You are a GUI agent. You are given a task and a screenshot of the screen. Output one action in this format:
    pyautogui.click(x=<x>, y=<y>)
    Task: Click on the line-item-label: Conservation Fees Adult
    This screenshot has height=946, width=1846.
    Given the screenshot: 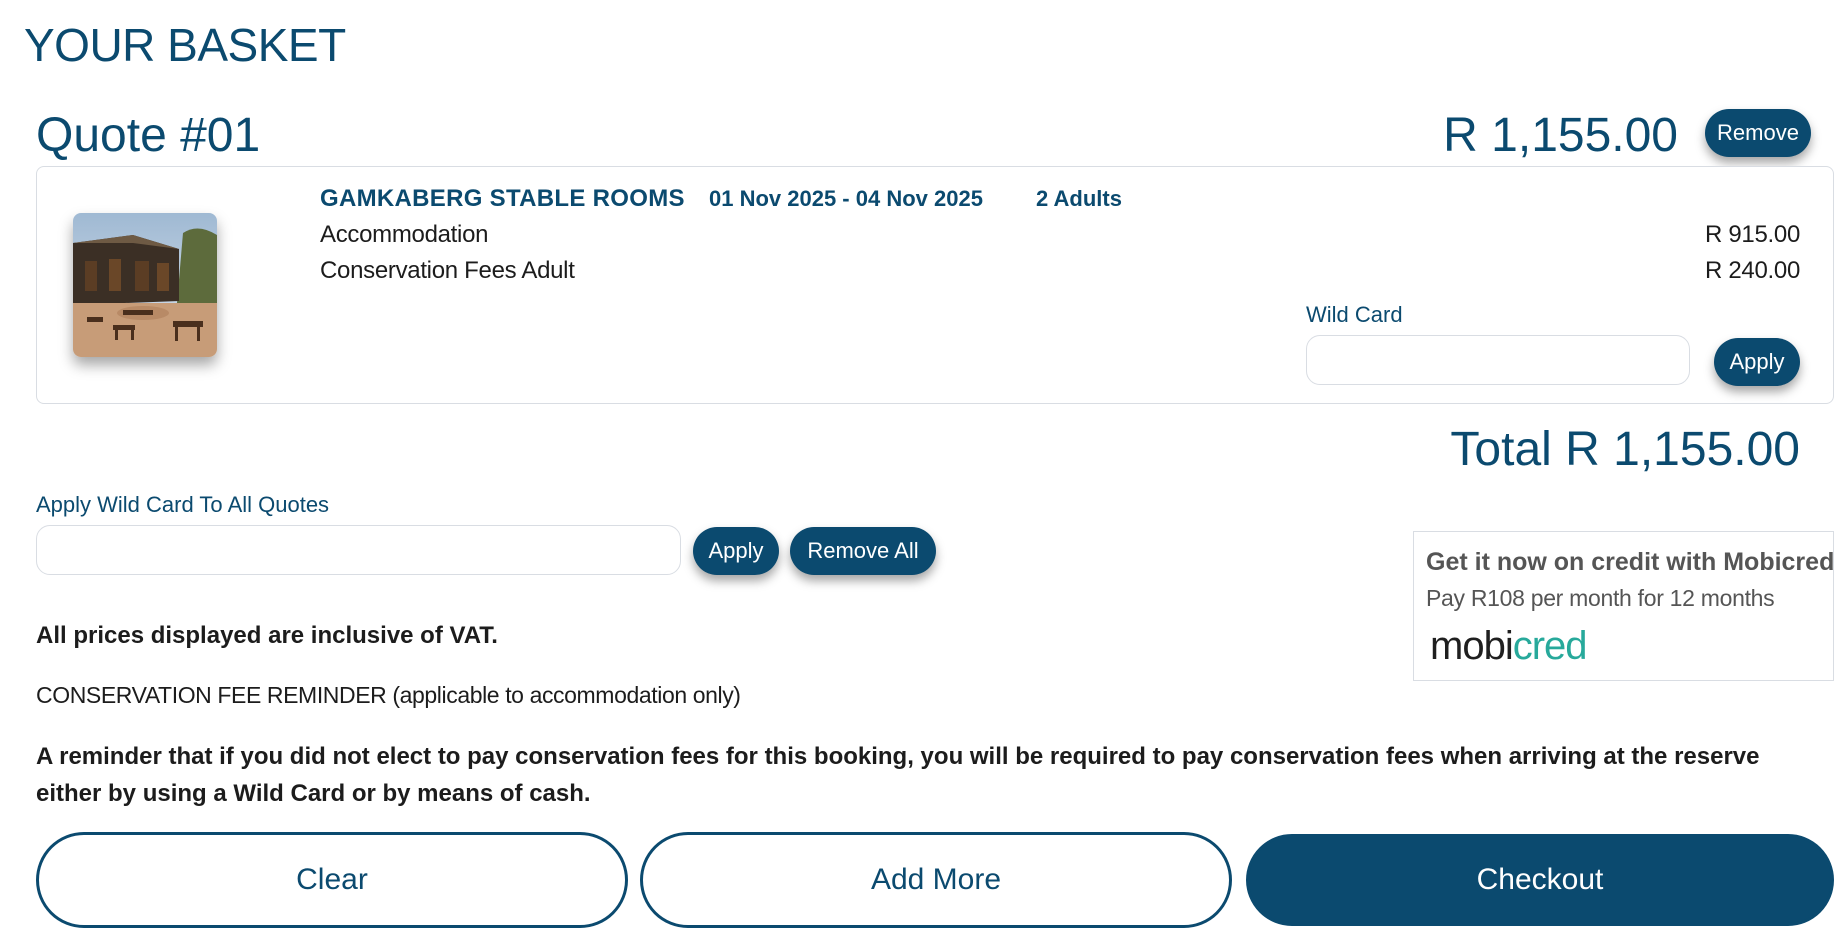 What is the action you would take?
    pyautogui.click(x=447, y=270)
    